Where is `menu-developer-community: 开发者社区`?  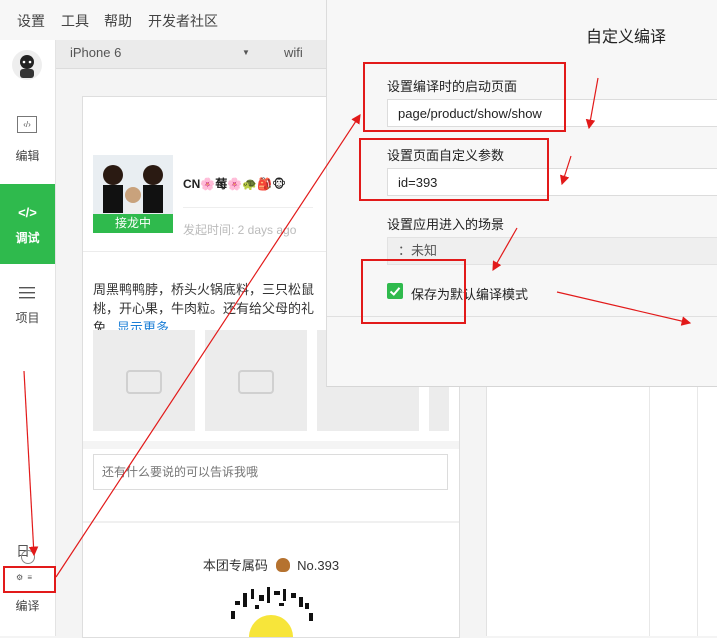
menu-developer-community: 开发者社区 is located at coordinates (183, 21).